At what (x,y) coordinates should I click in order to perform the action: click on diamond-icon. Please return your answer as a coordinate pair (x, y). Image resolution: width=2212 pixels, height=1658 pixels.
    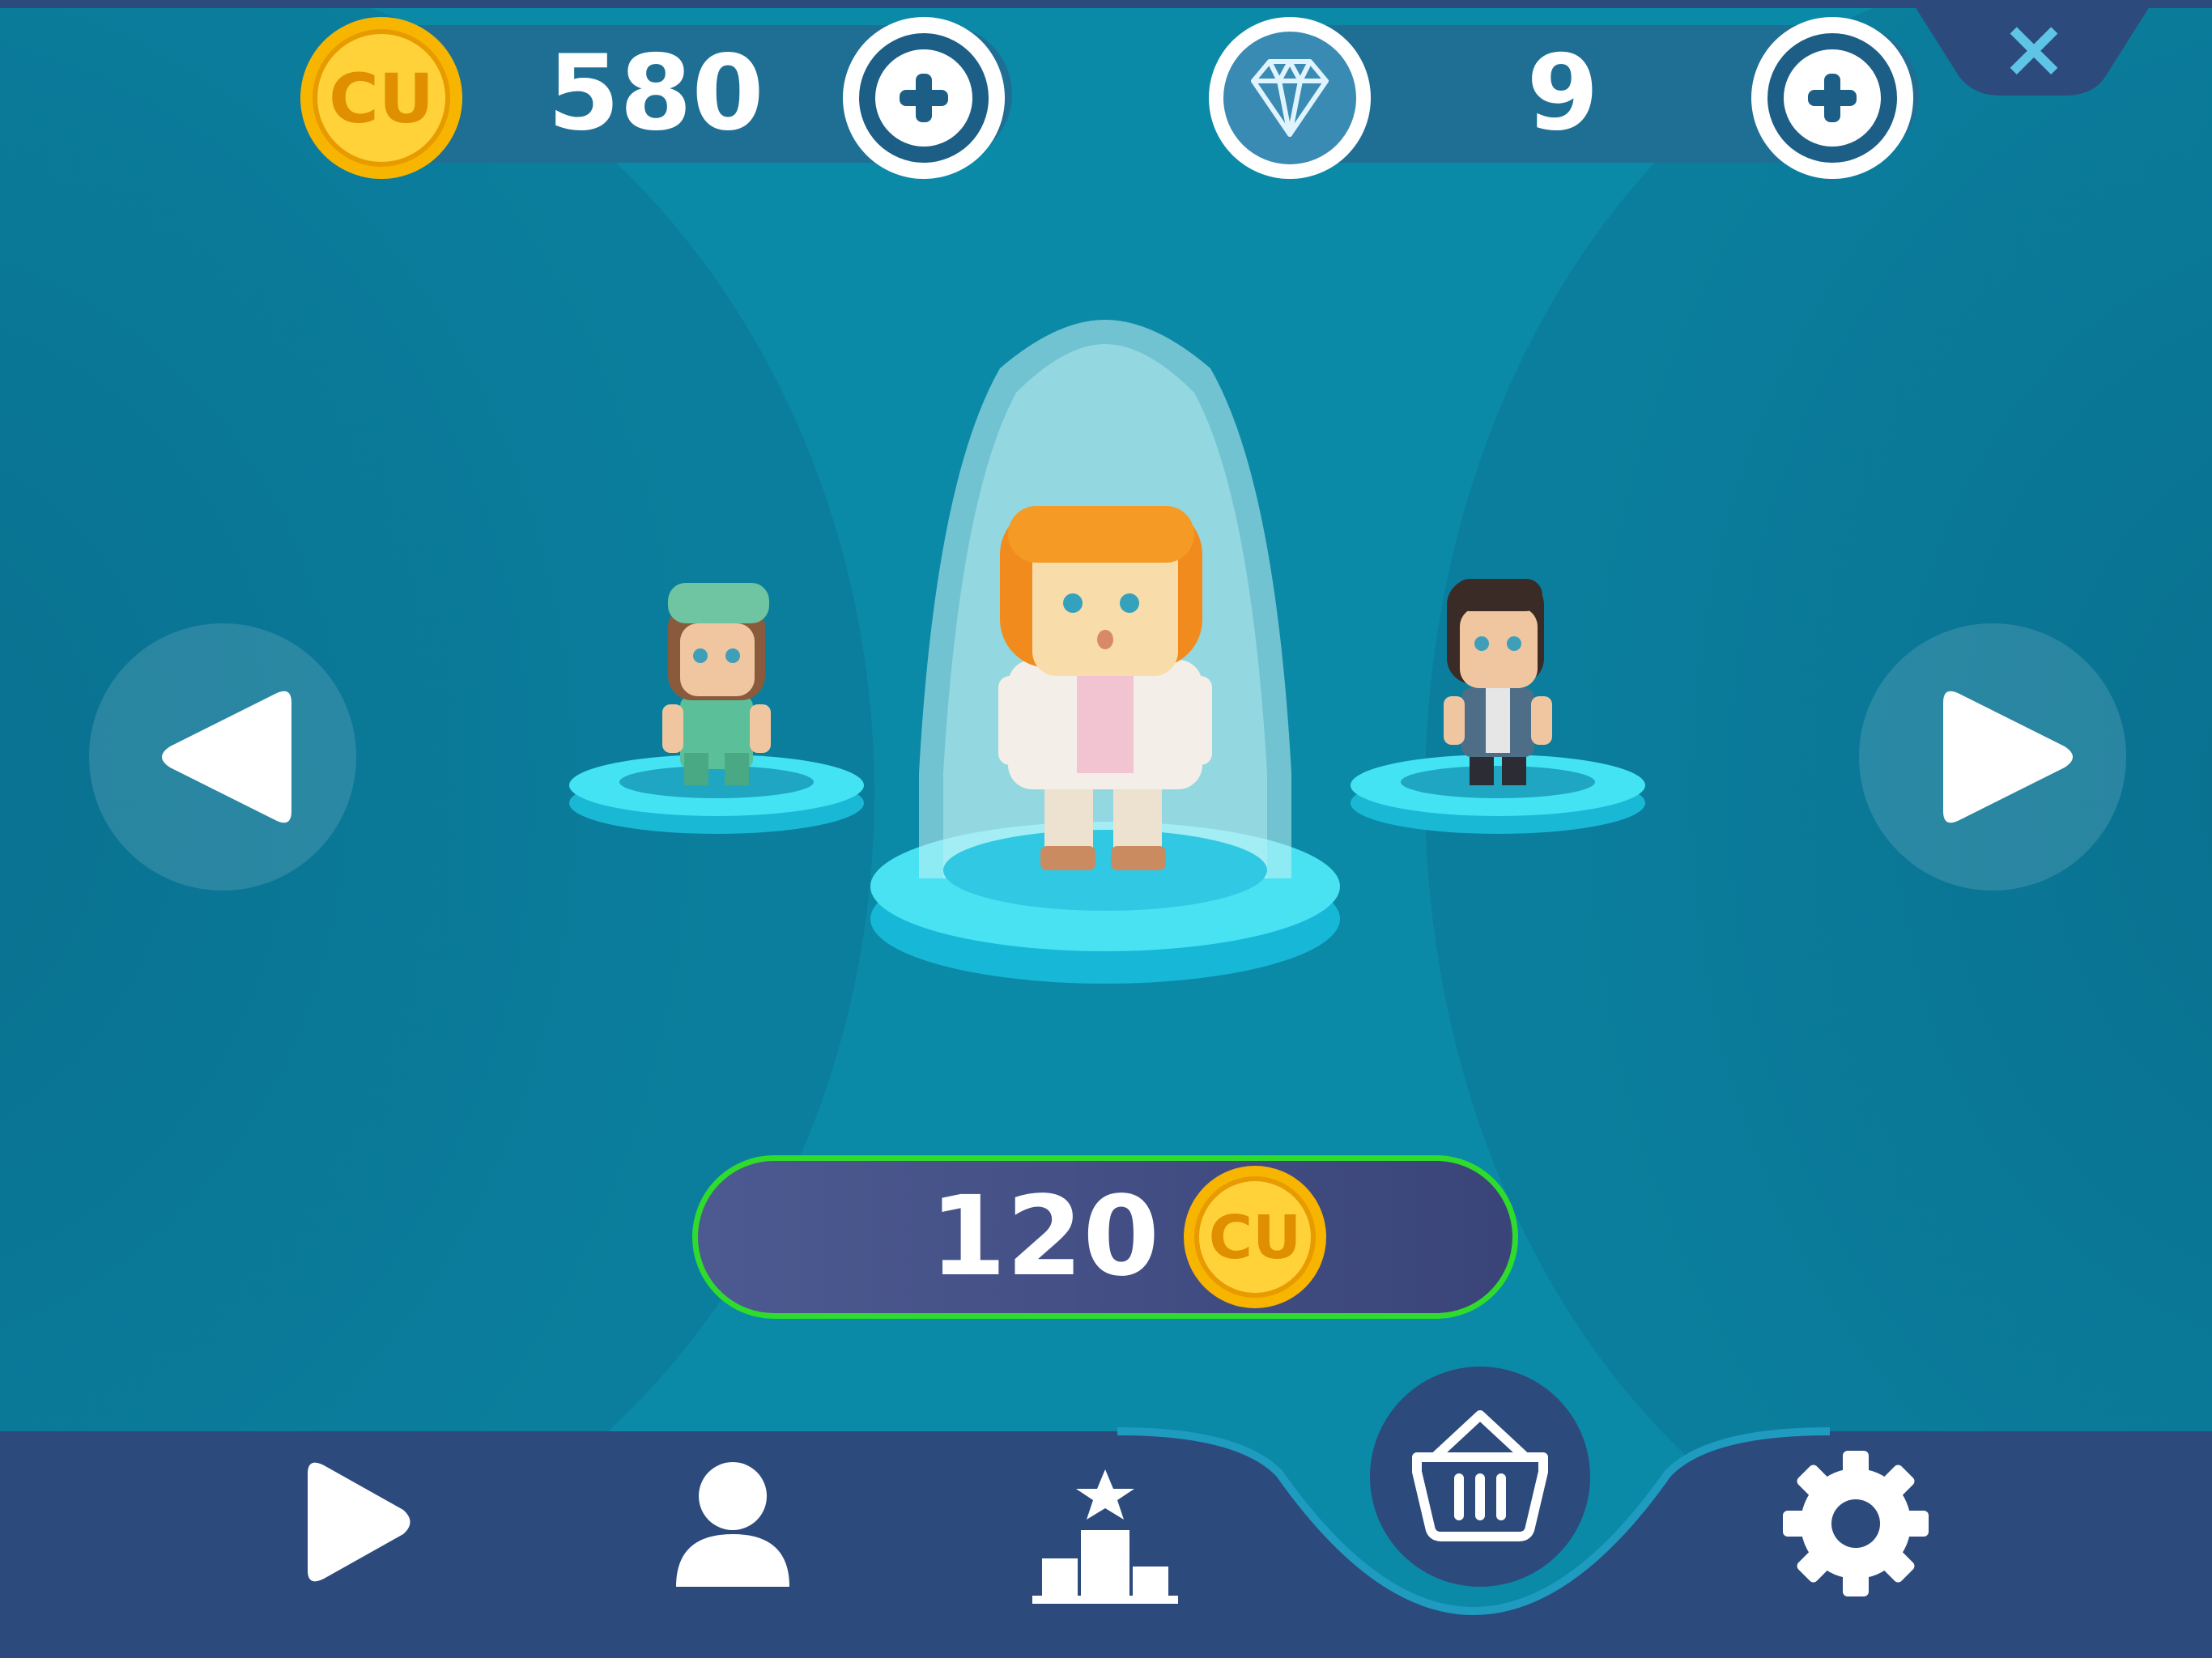
    Looking at the image, I should click on (1290, 98).